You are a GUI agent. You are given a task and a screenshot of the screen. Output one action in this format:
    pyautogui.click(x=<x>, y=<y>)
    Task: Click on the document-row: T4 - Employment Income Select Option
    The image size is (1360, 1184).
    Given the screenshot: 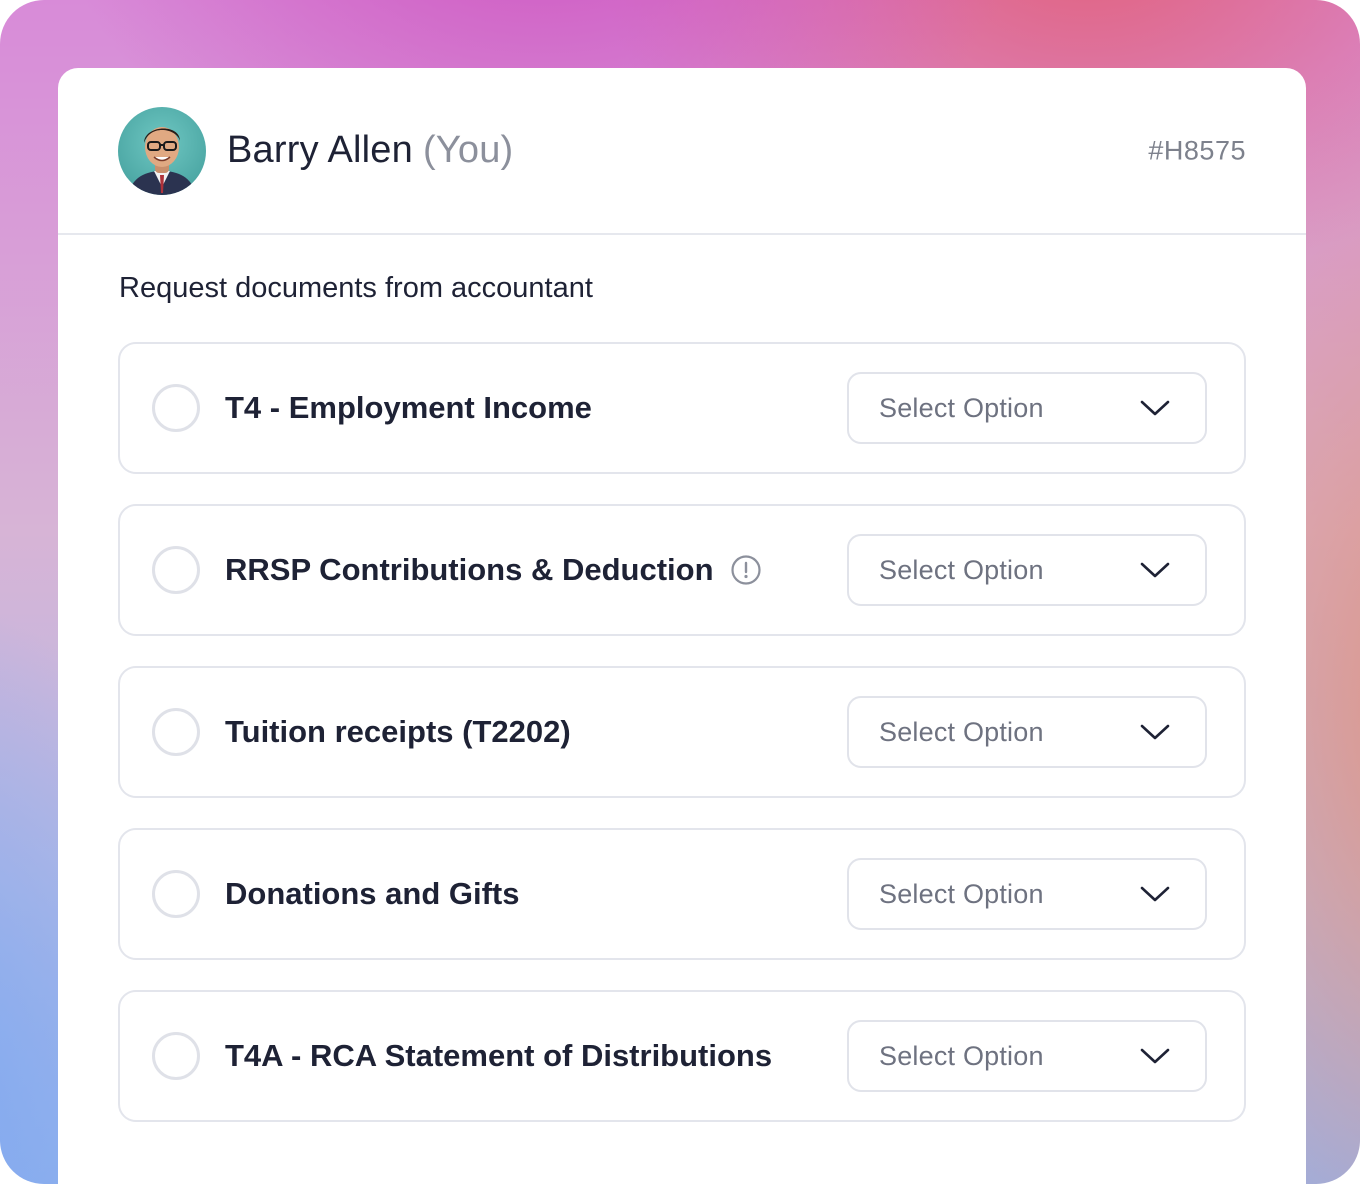 What is the action you would take?
    pyautogui.click(x=682, y=408)
    